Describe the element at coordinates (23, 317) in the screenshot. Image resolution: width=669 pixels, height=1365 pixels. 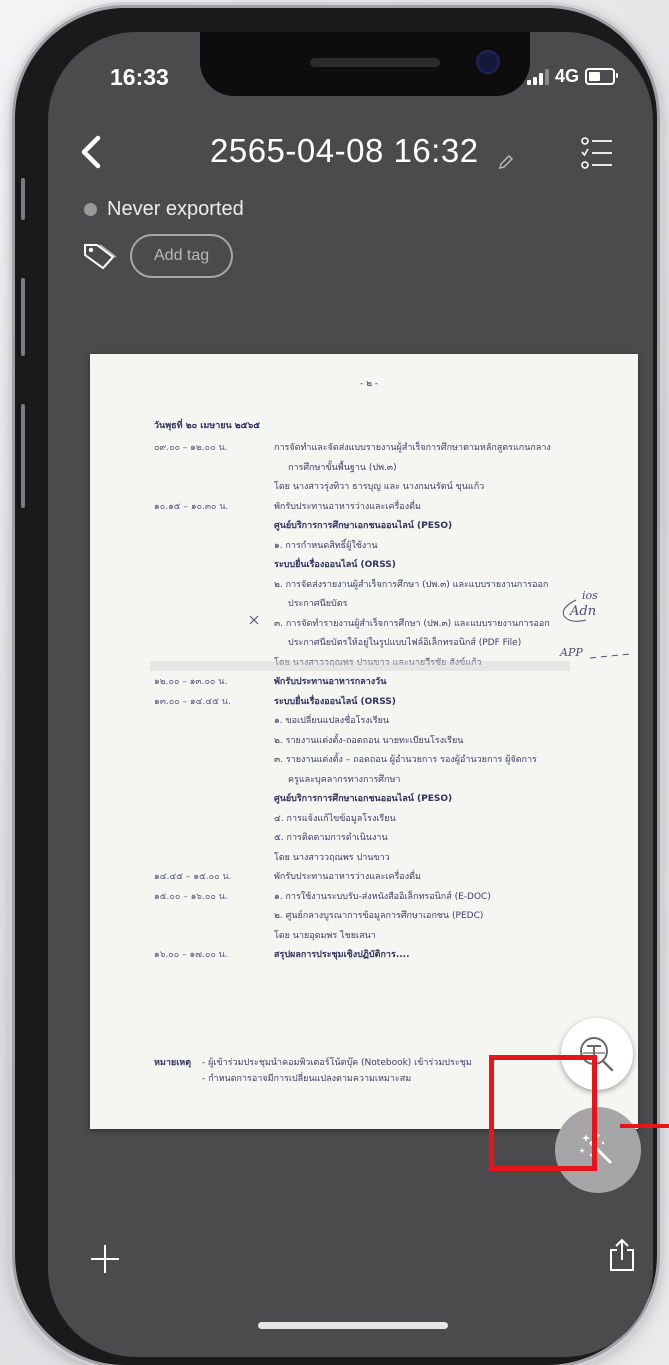
I see `volume-up-button` at that location.